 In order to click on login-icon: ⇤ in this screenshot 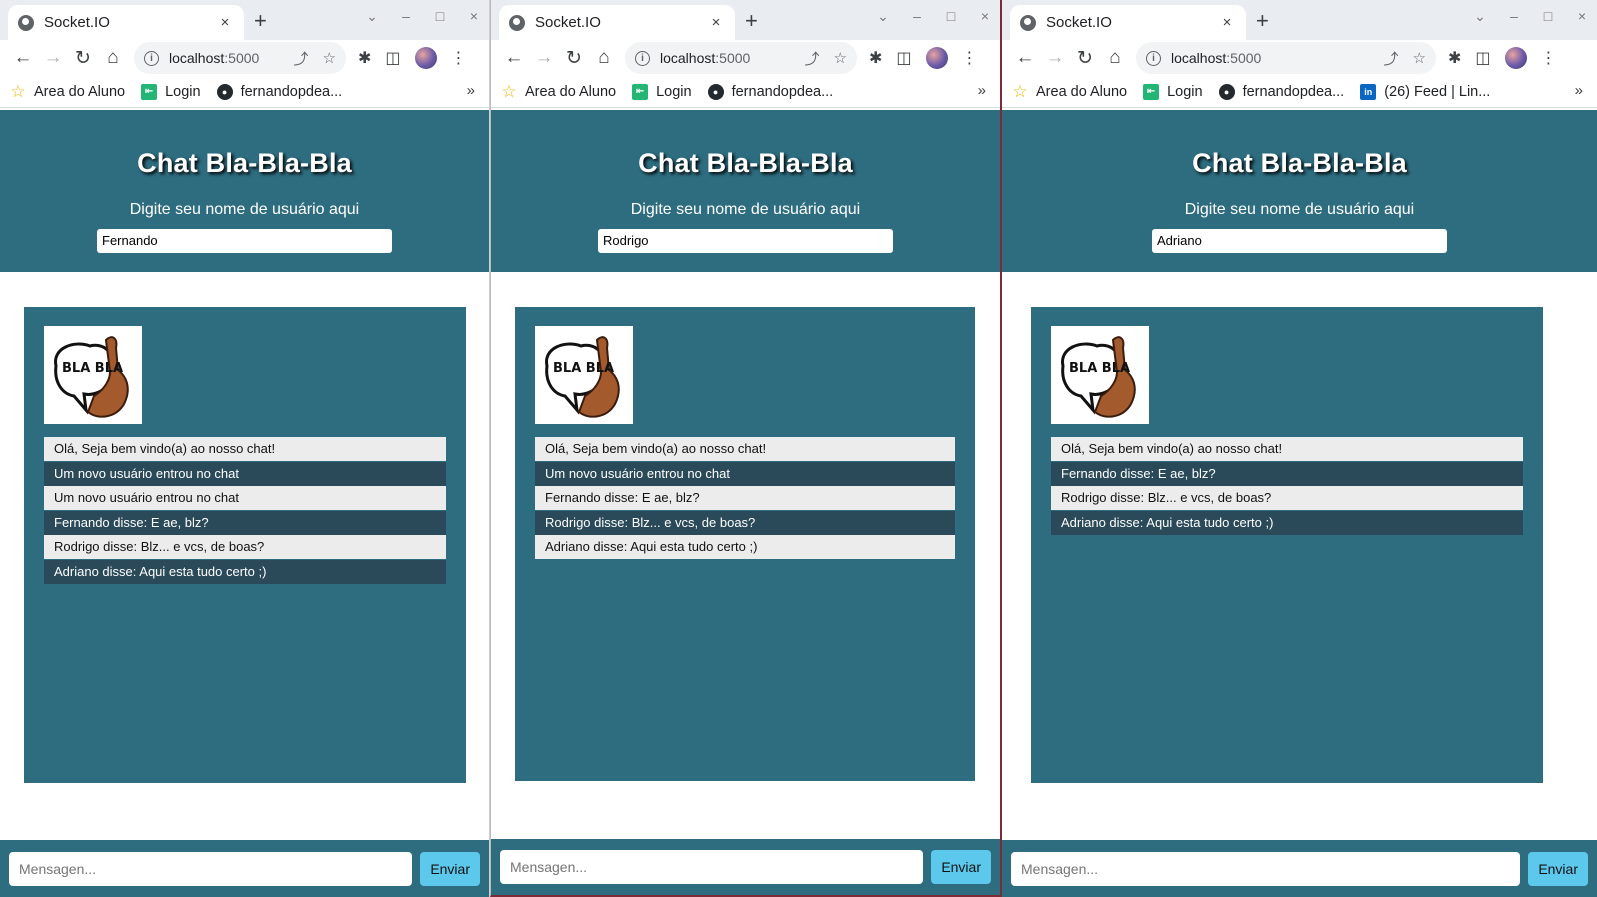, I will do `click(640, 91)`.